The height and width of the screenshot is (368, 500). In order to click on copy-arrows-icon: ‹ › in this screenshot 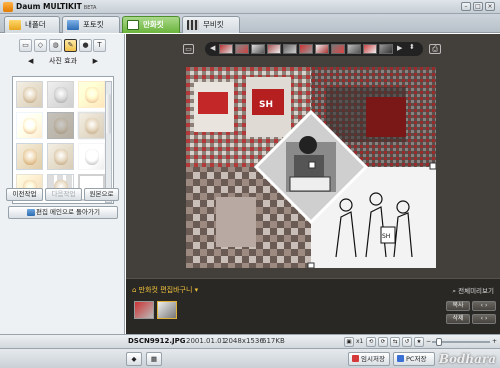, I will do `click(484, 306)`.